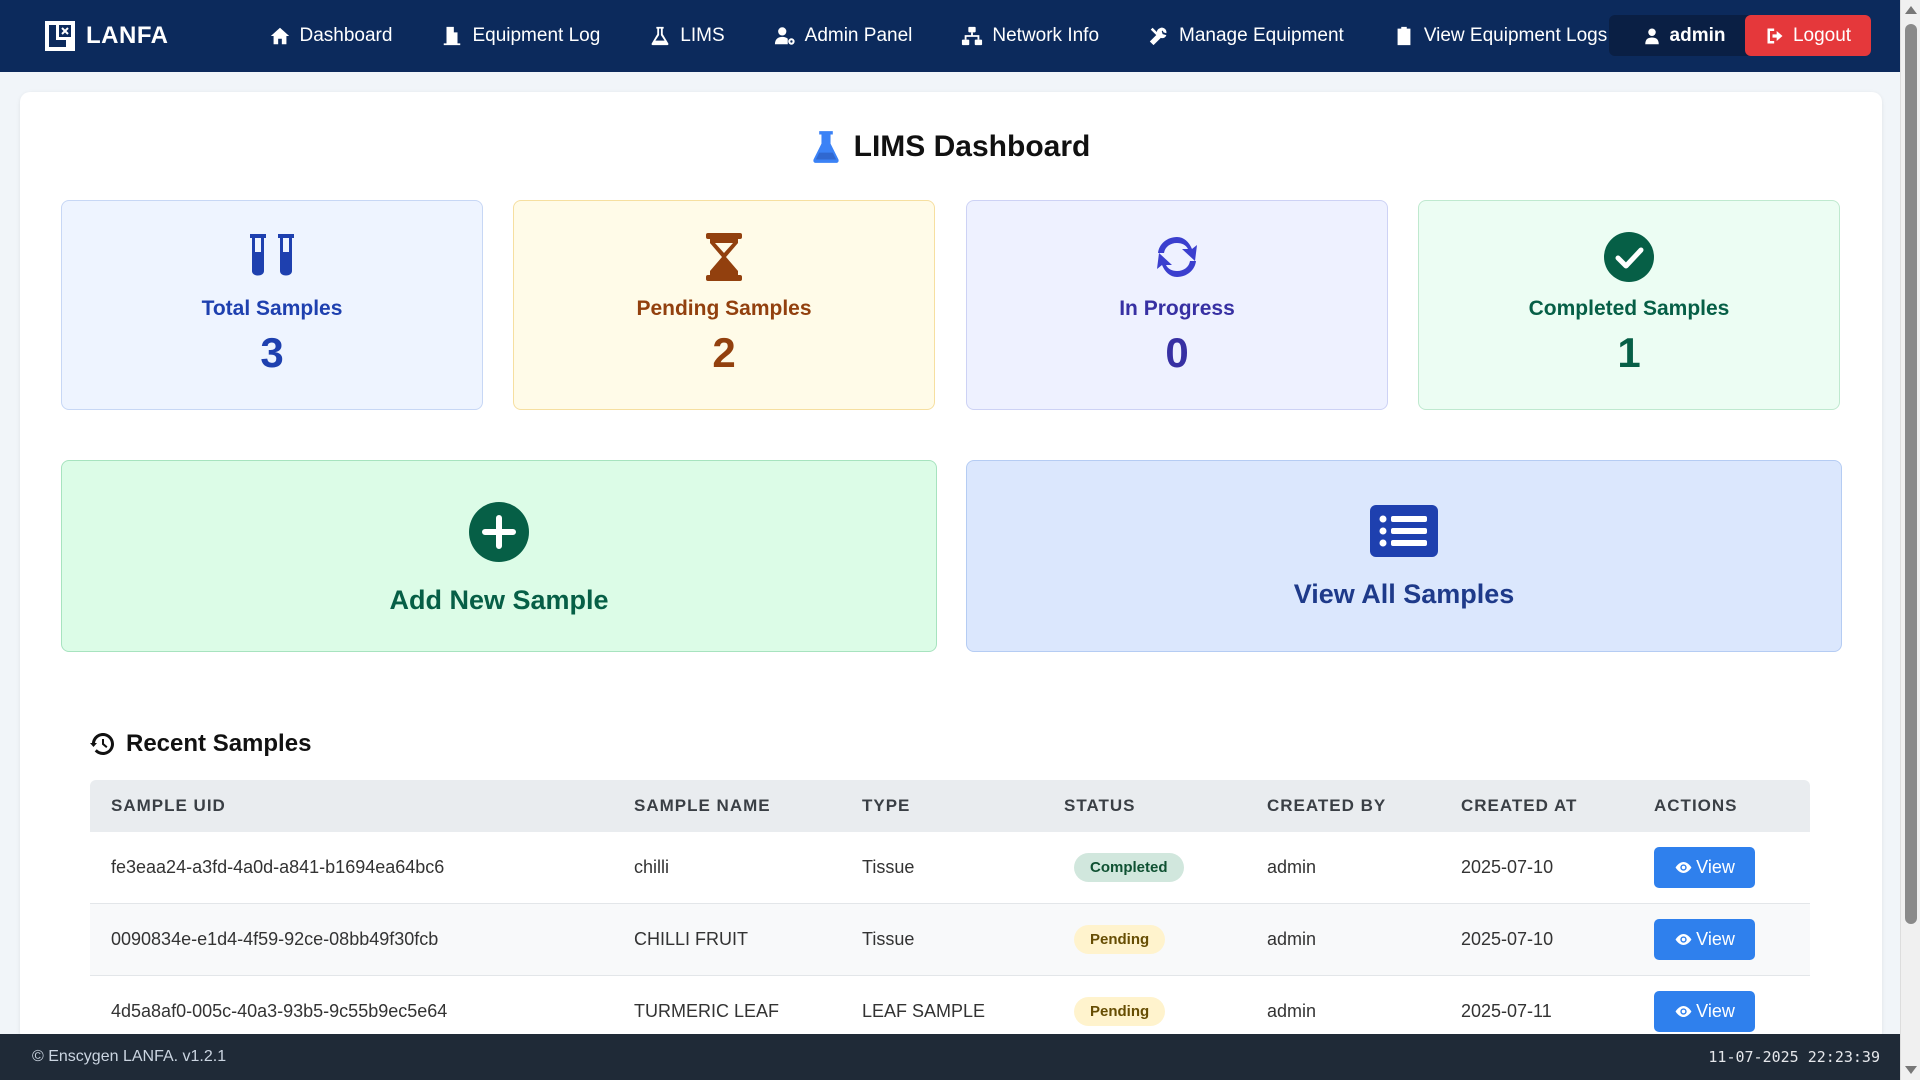 Image resolution: width=1920 pixels, height=1080 pixels. I want to click on scrollbar-thumb, so click(1911, 474).